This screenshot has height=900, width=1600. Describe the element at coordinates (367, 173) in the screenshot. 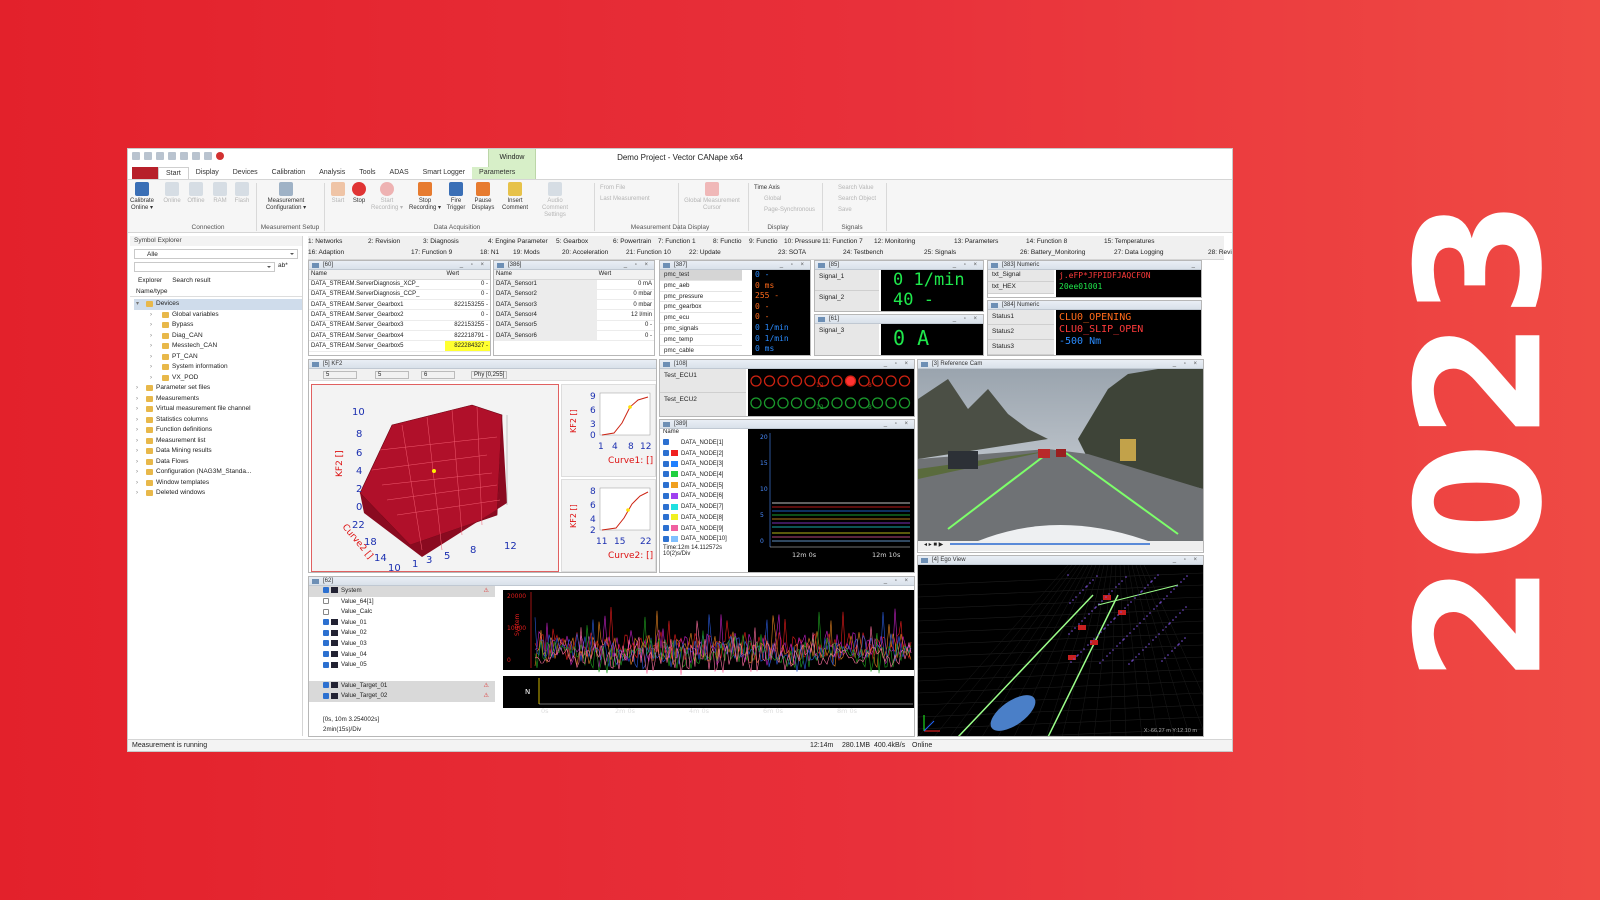

I see `tab-tools: Tools` at that location.